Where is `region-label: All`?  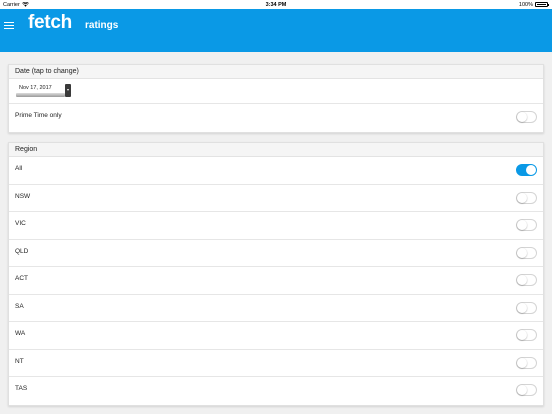 region-label: All is located at coordinates (19, 168).